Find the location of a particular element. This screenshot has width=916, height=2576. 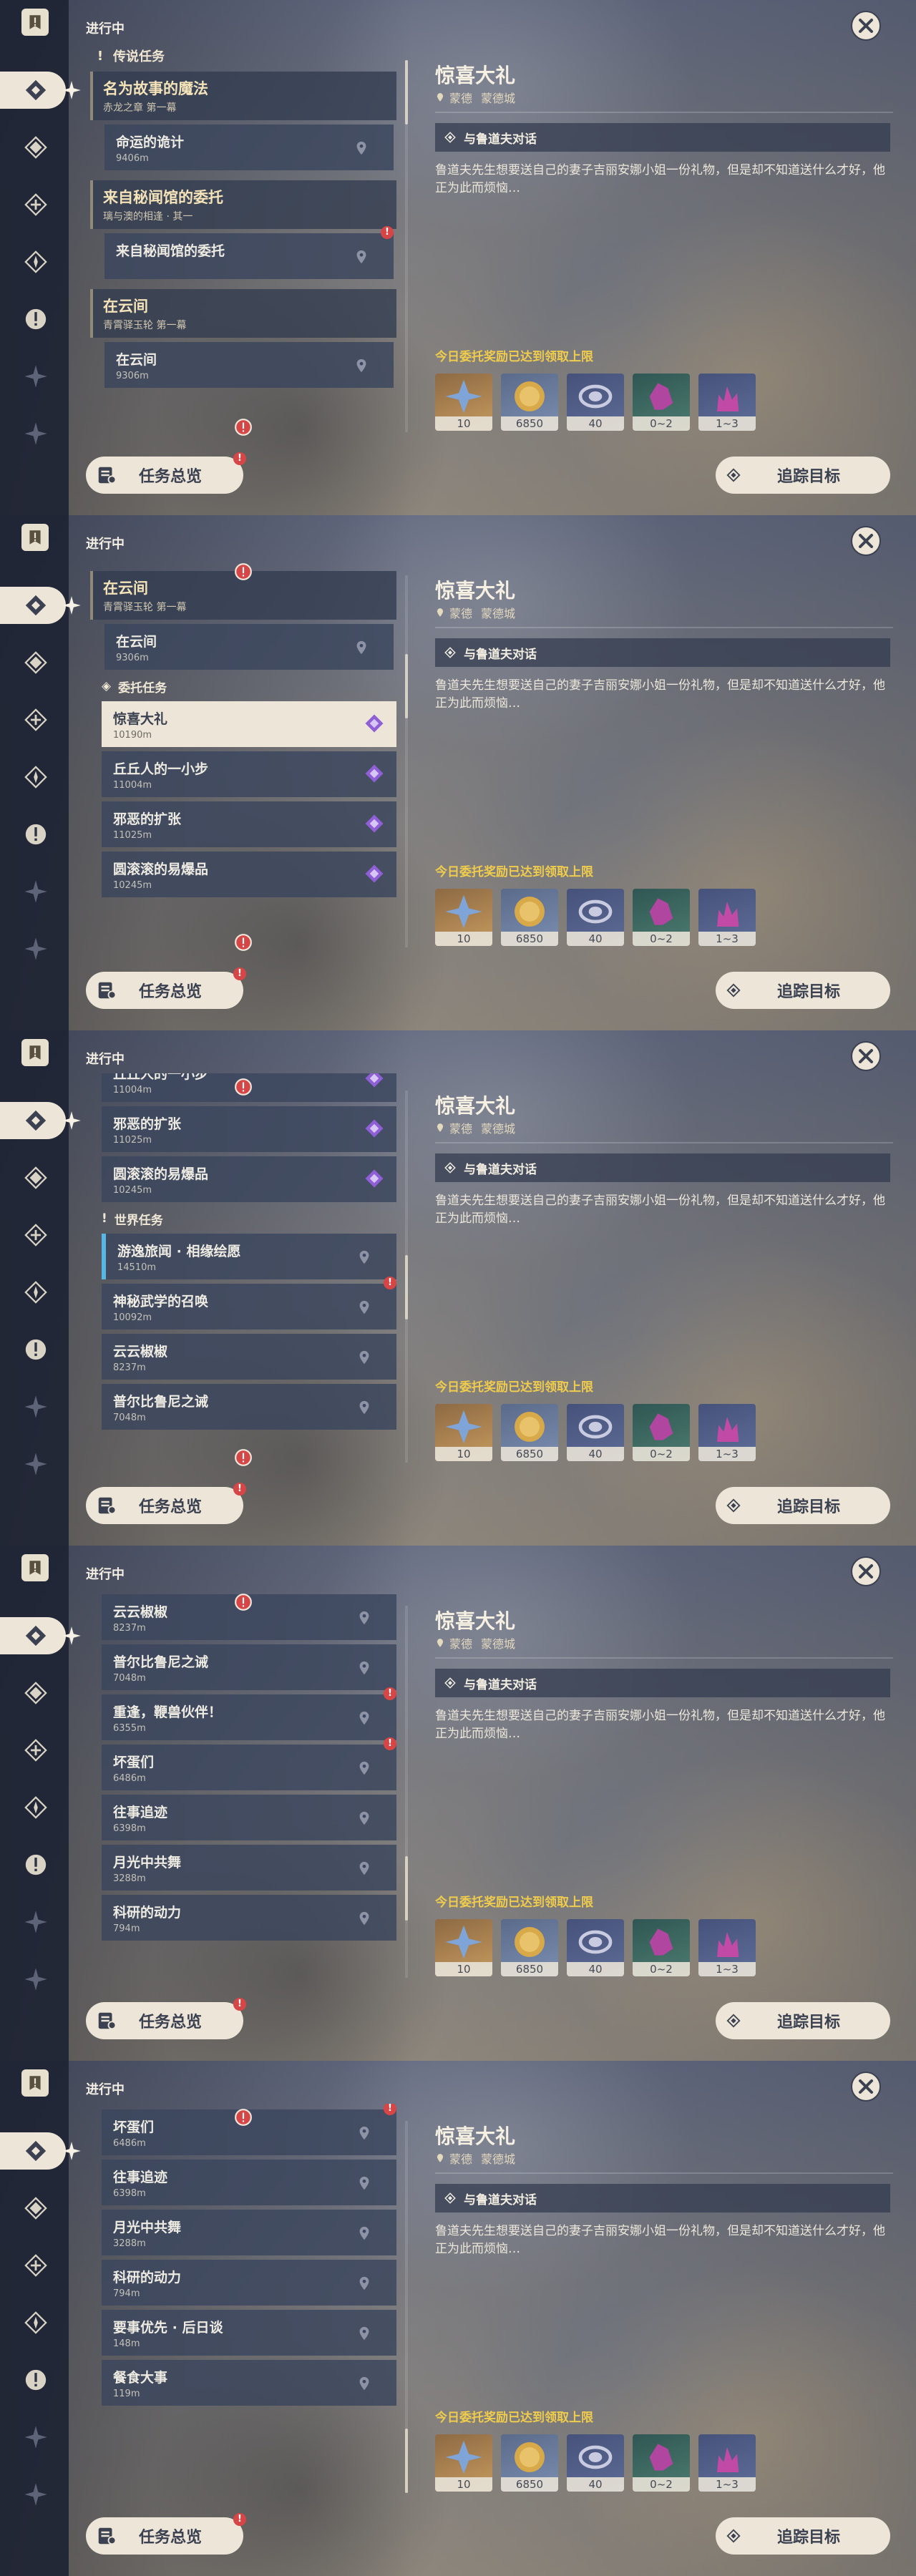

quest-group: 来自秘闻馆的委托 璃与澳的相逢 · 其一 is located at coordinates (243, 204).